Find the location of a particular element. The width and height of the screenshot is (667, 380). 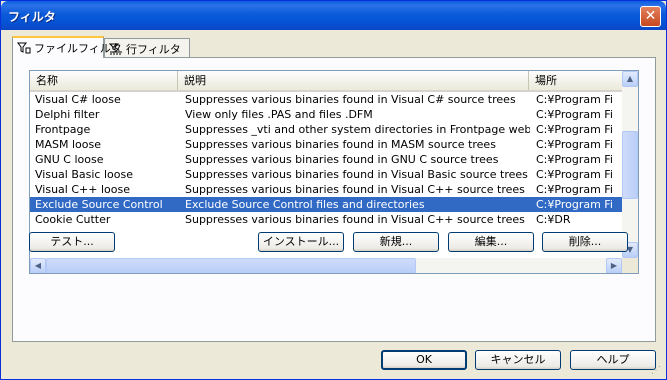

tab-file-filter: ファイルフィルタ is located at coordinates (67, 47).